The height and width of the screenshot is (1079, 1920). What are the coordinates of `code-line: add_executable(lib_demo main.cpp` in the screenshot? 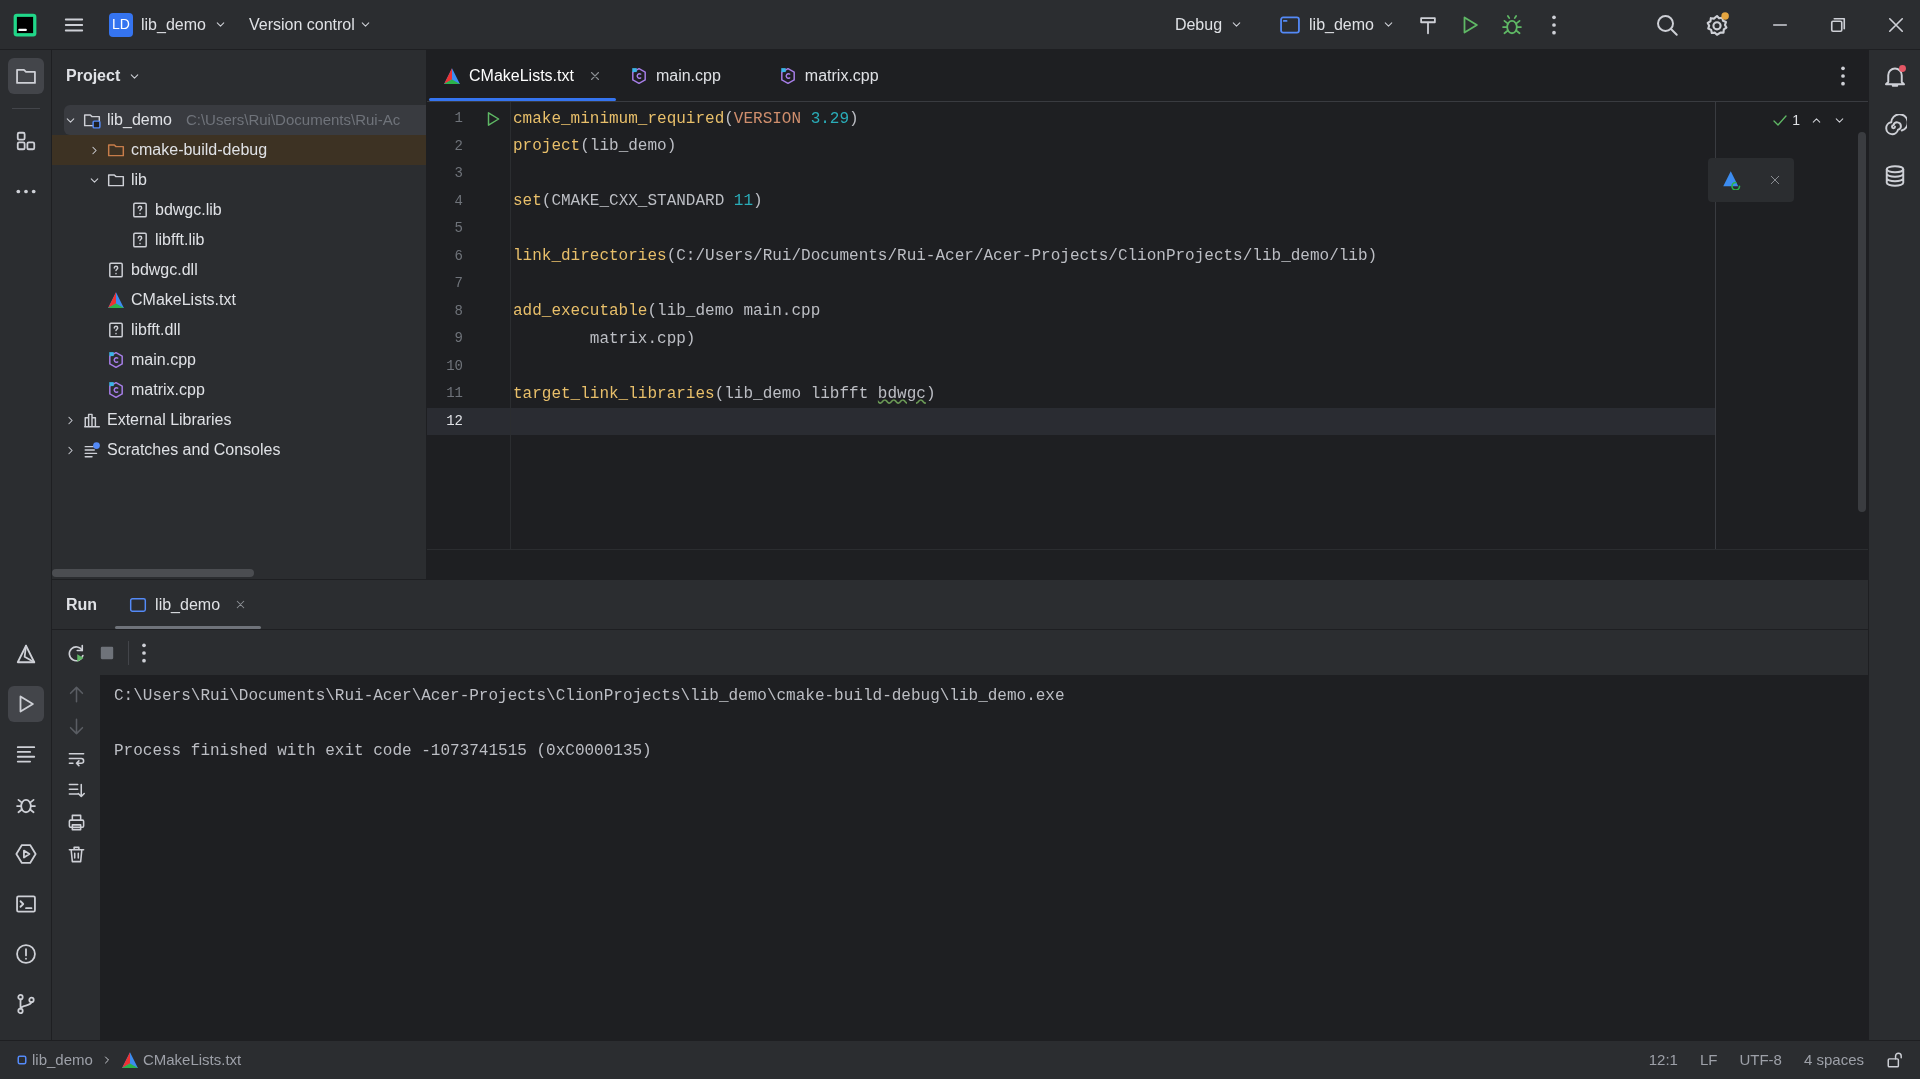 It's located at (667, 312).